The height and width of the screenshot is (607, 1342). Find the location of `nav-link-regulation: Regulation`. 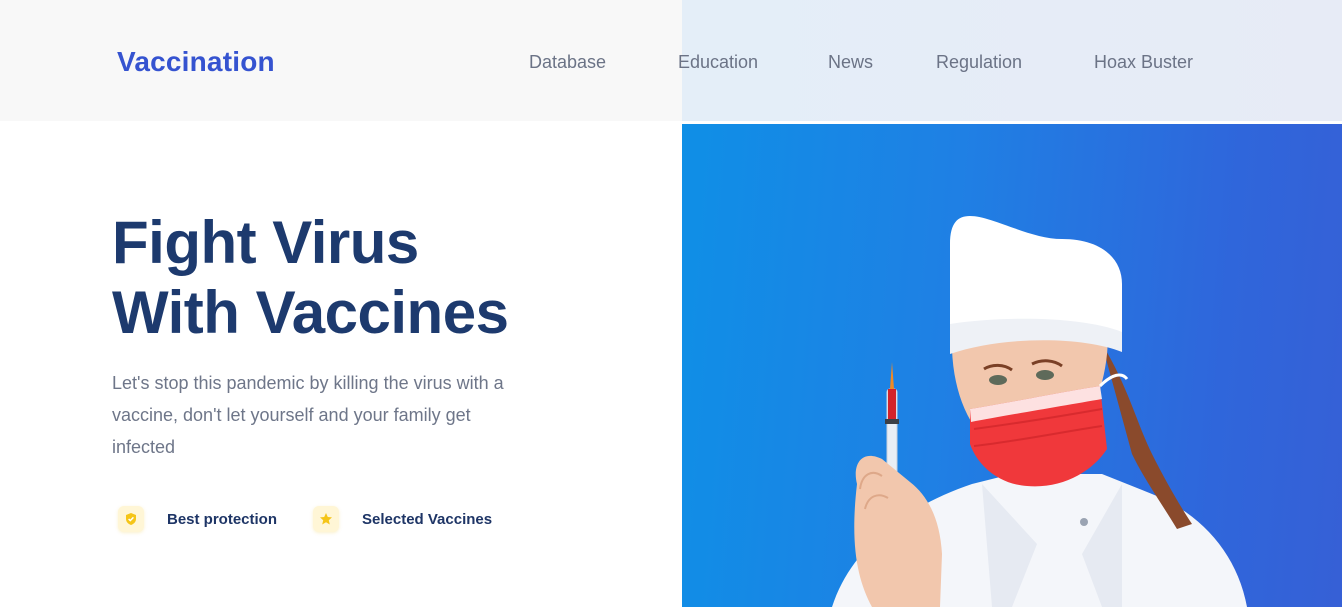

nav-link-regulation: Regulation is located at coordinates (979, 62).